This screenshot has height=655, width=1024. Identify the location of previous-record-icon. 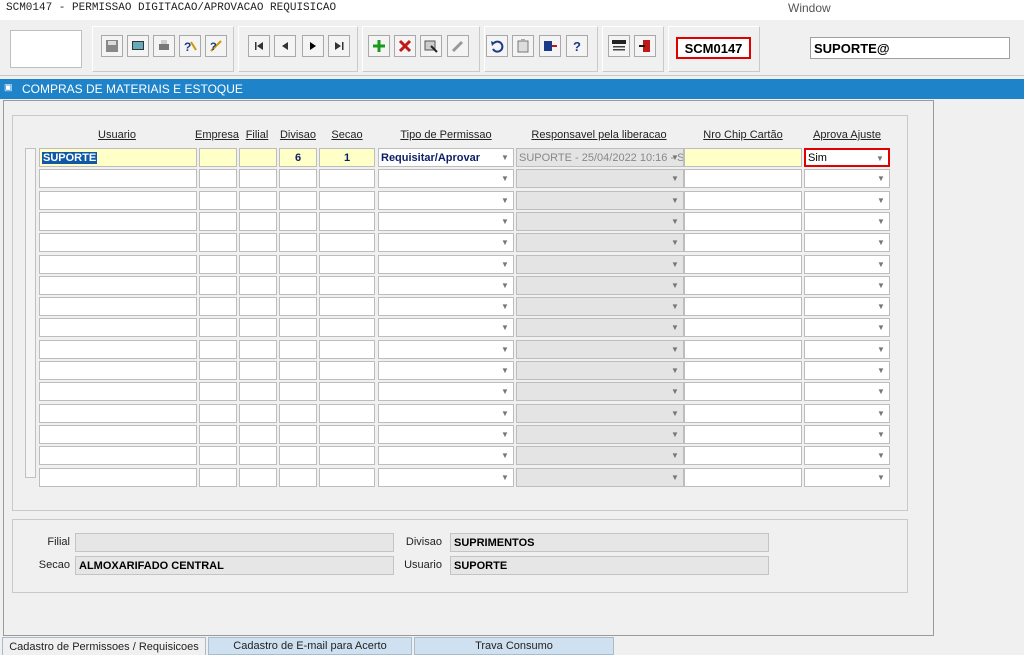
(285, 46).